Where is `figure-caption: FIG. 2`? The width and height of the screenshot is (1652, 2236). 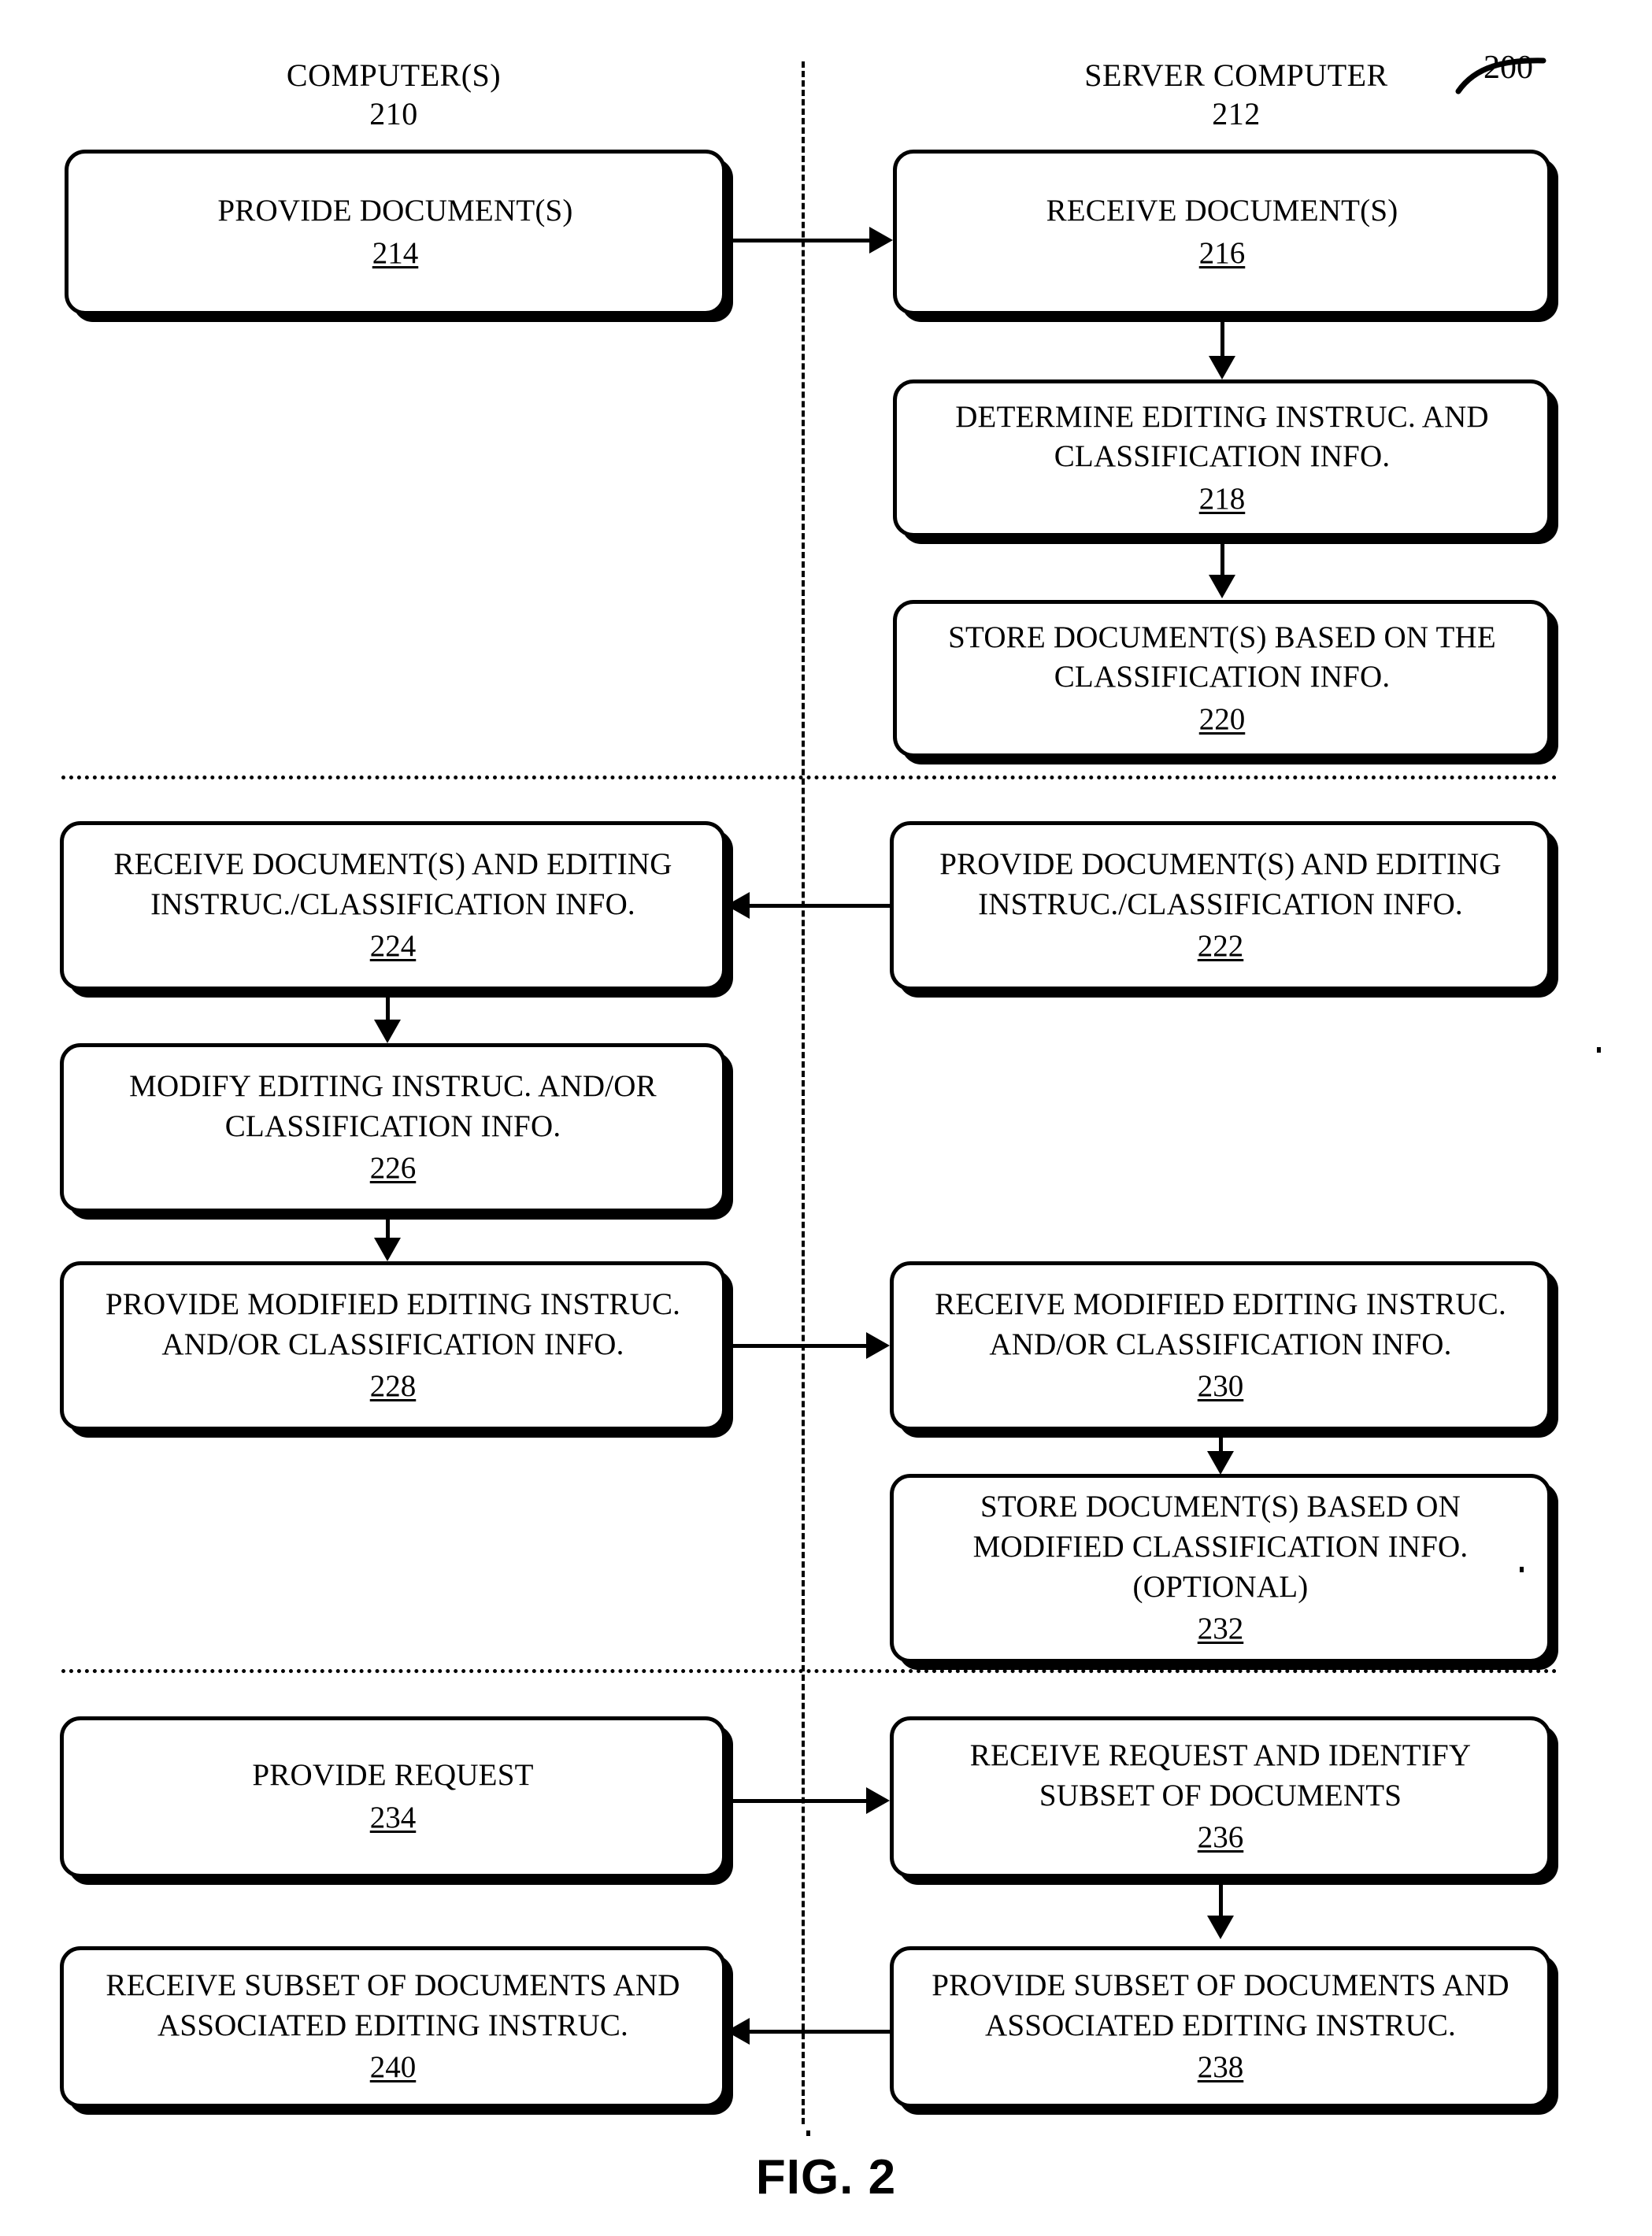 figure-caption: FIG. 2 is located at coordinates (826, 2177).